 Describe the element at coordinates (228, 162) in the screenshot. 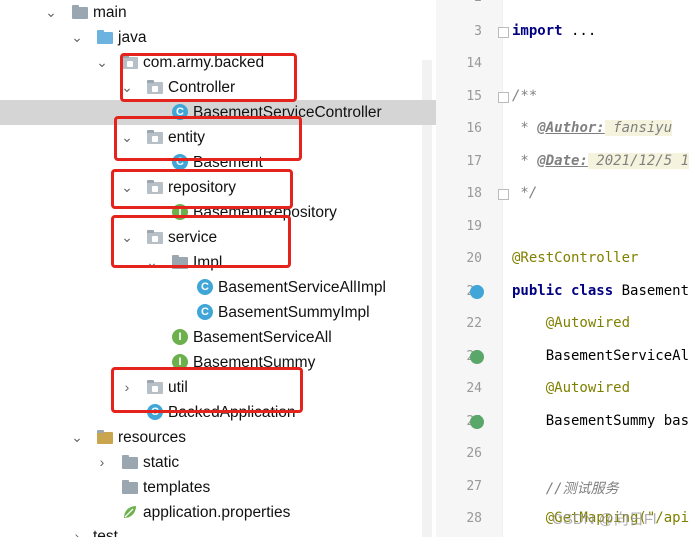

I see `tree-item-label: Basement` at that location.